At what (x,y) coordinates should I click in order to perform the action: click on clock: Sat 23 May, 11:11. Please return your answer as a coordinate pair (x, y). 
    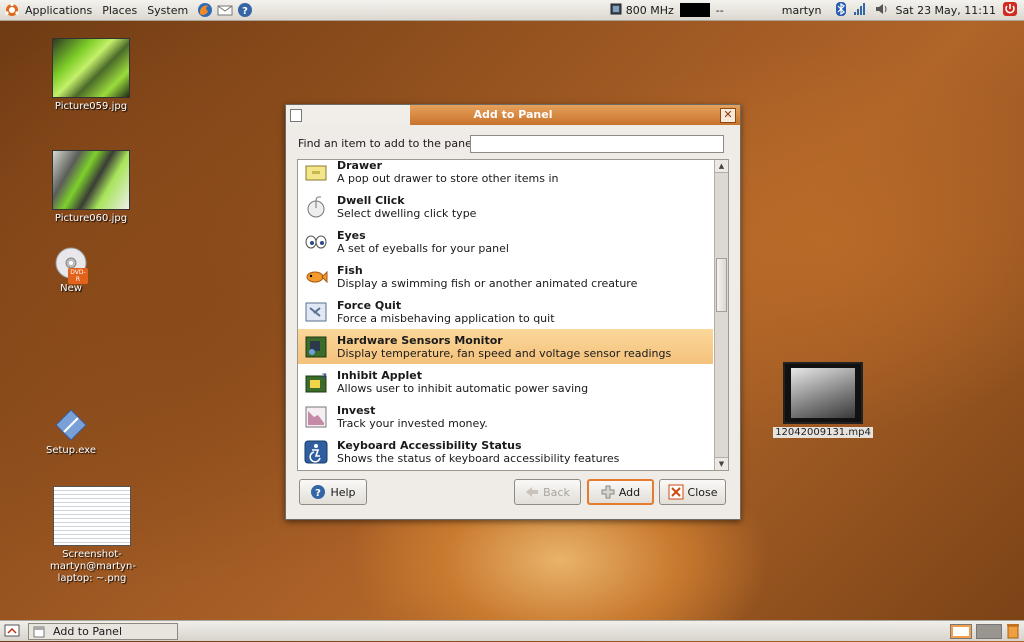
    Looking at the image, I should click on (946, 10).